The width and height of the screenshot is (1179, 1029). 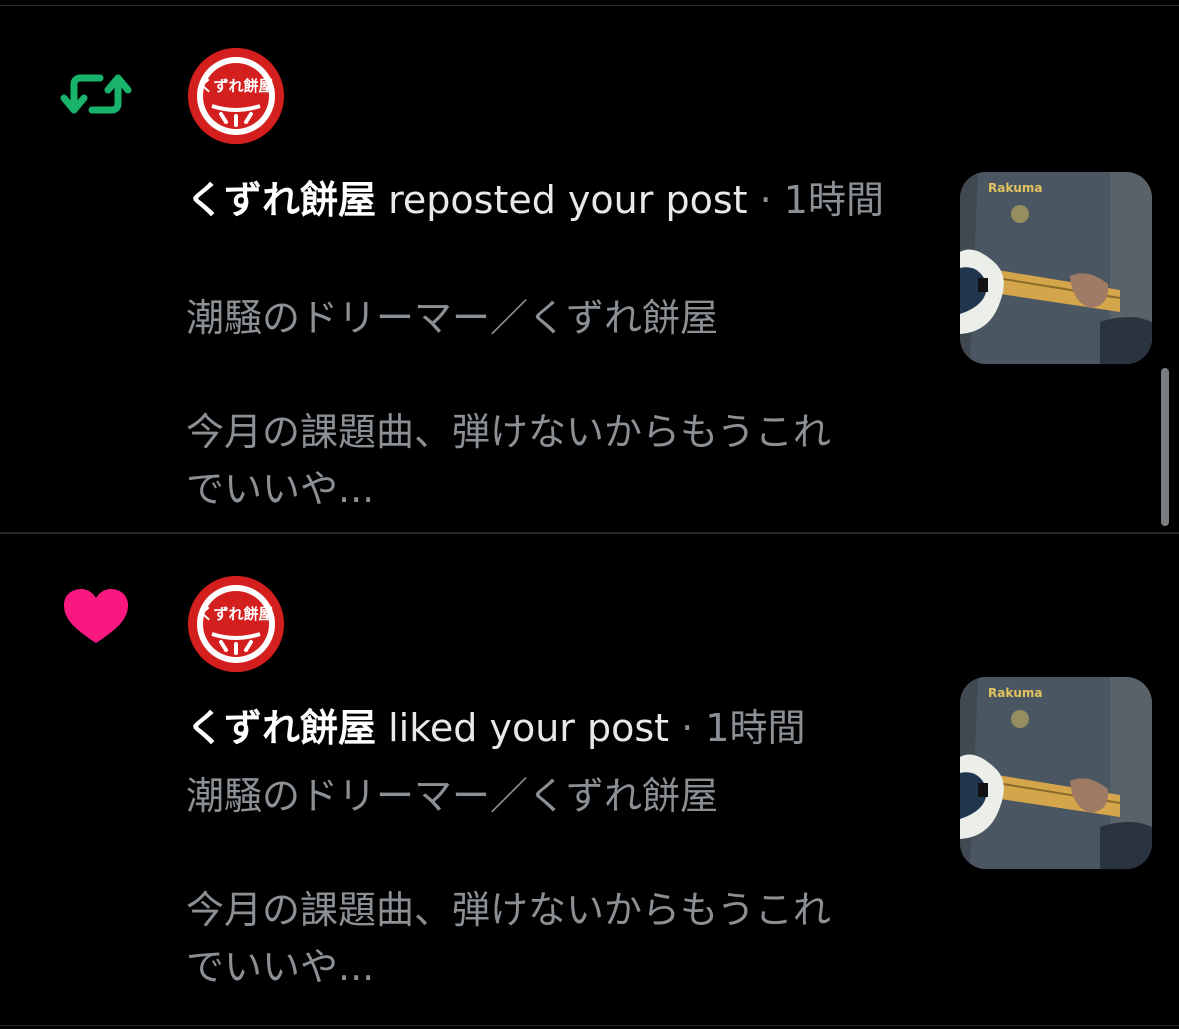 I want to click on notification-headline: くずれ餅屋 reposted your post · 1時間, so click(x=556, y=200).